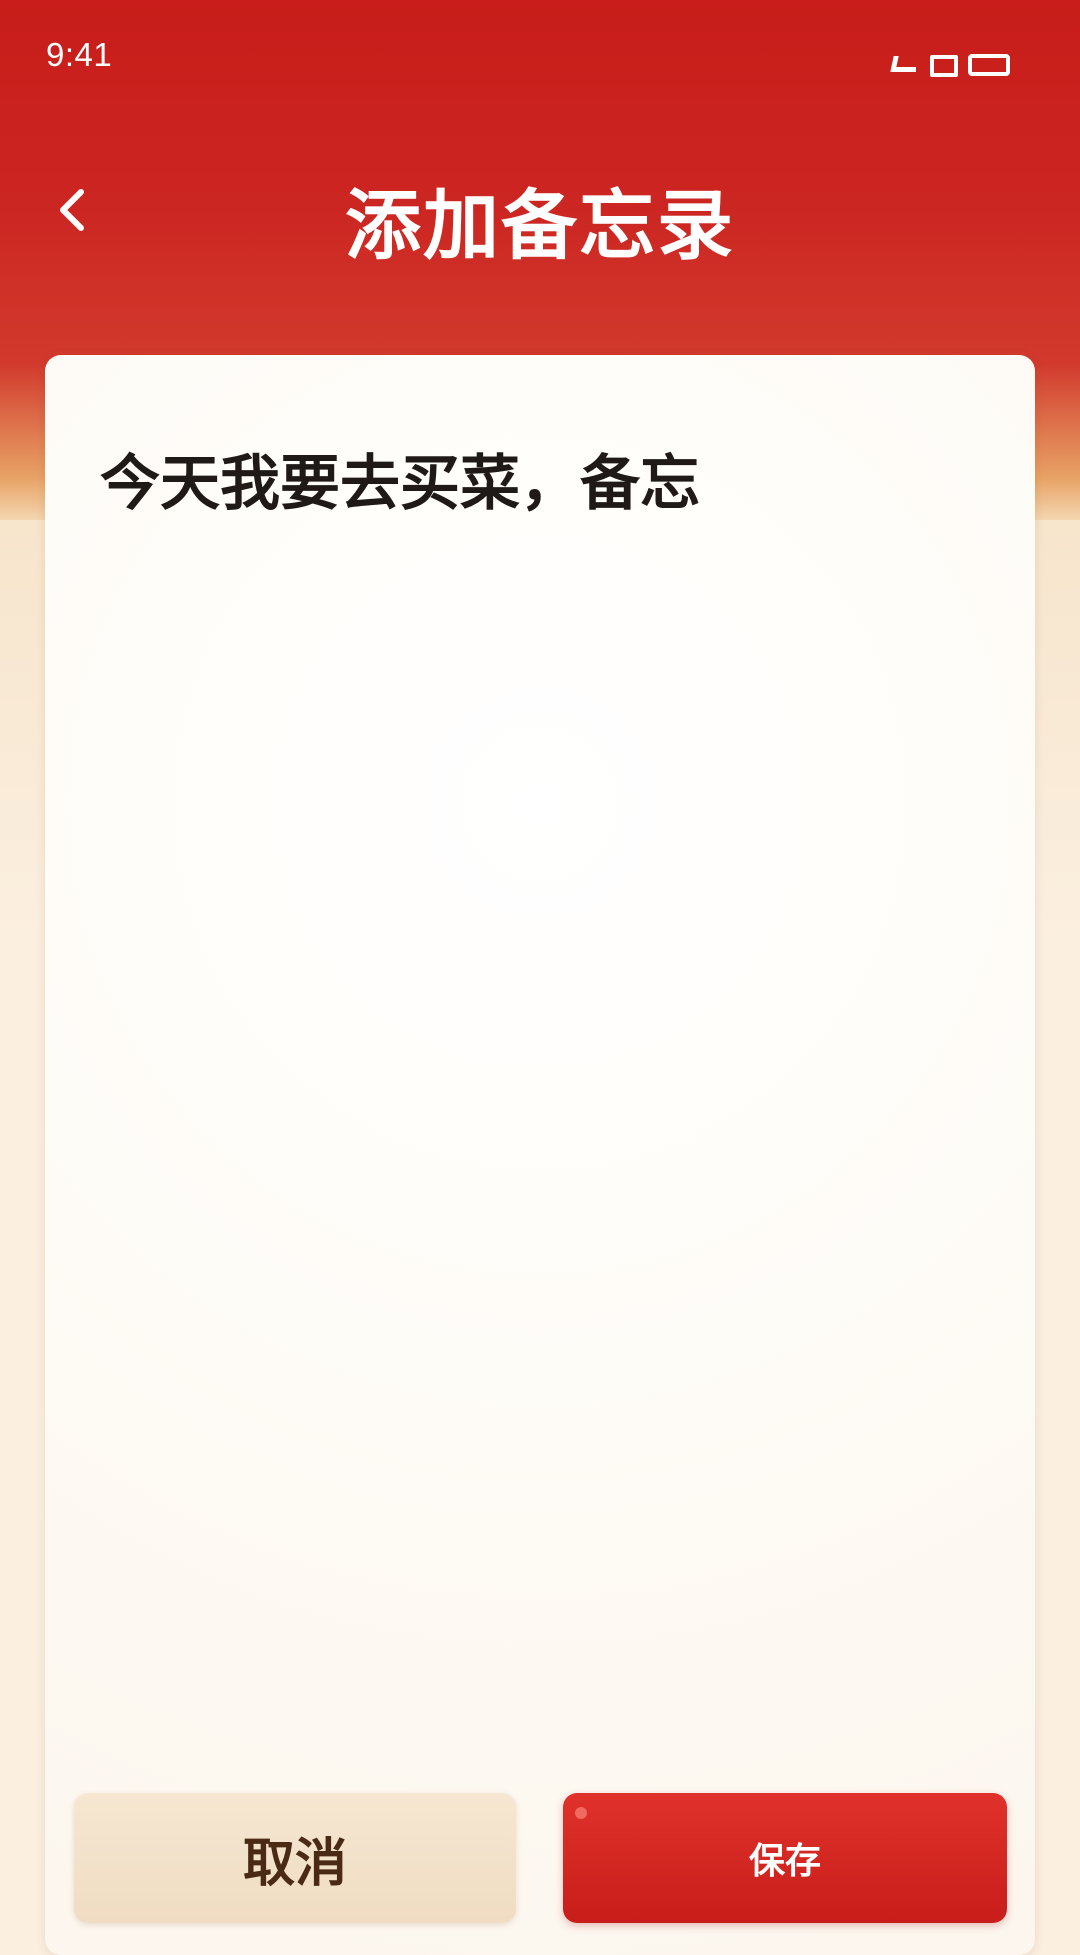 The image size is (1080, 1955). Describe the element at coordinates (540, 484) in the screenshot. I see `memo-content-input: 今天我要去买菜，备忘` at that location.